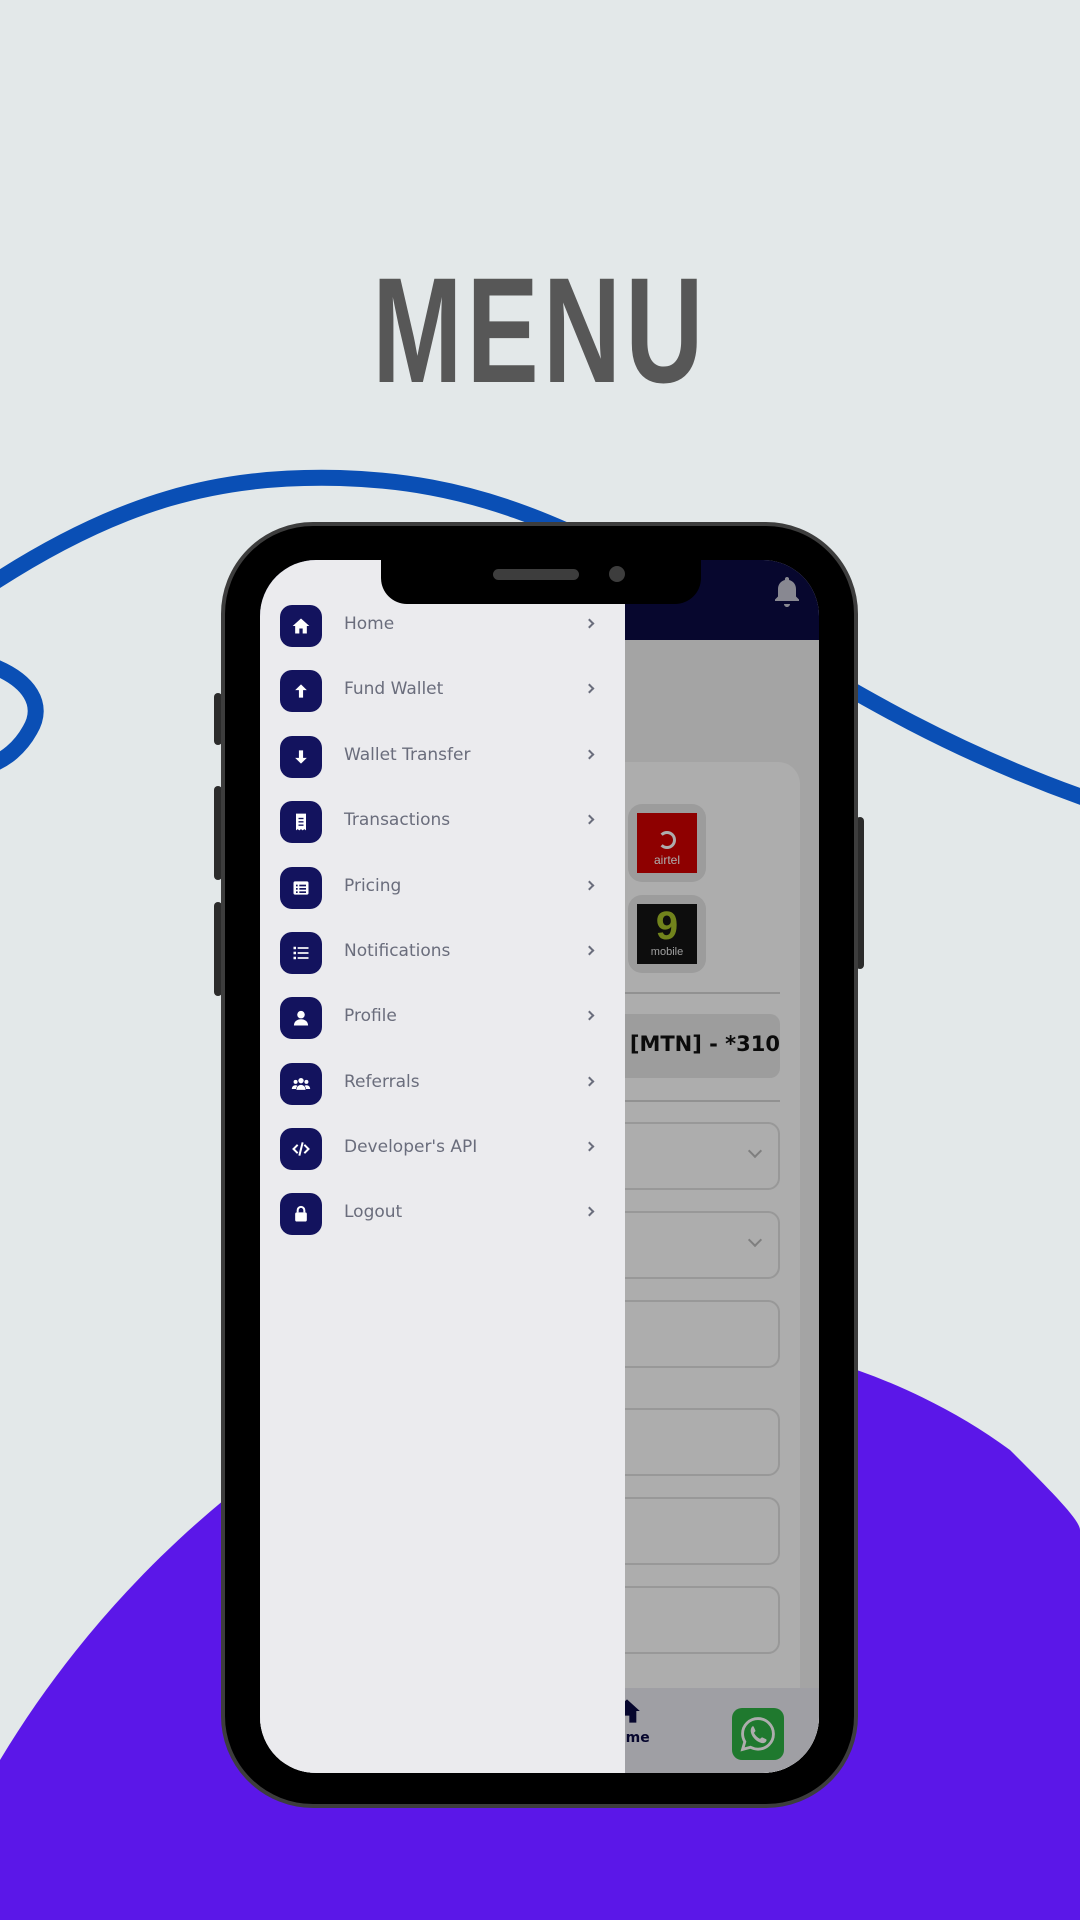  I want to click on home-icon, so click(301, 626).